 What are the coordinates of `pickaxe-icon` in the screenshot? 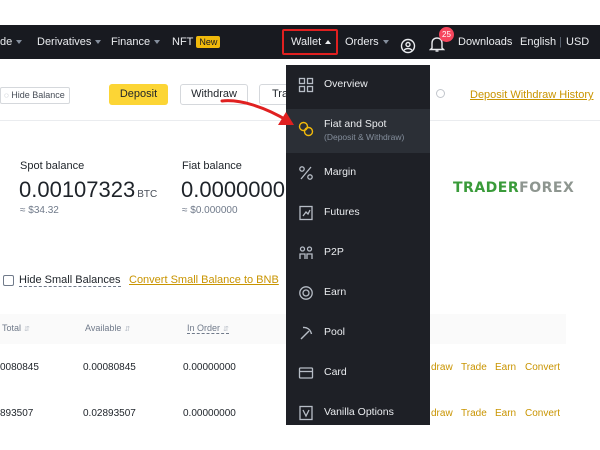 It's located at (306, 333).